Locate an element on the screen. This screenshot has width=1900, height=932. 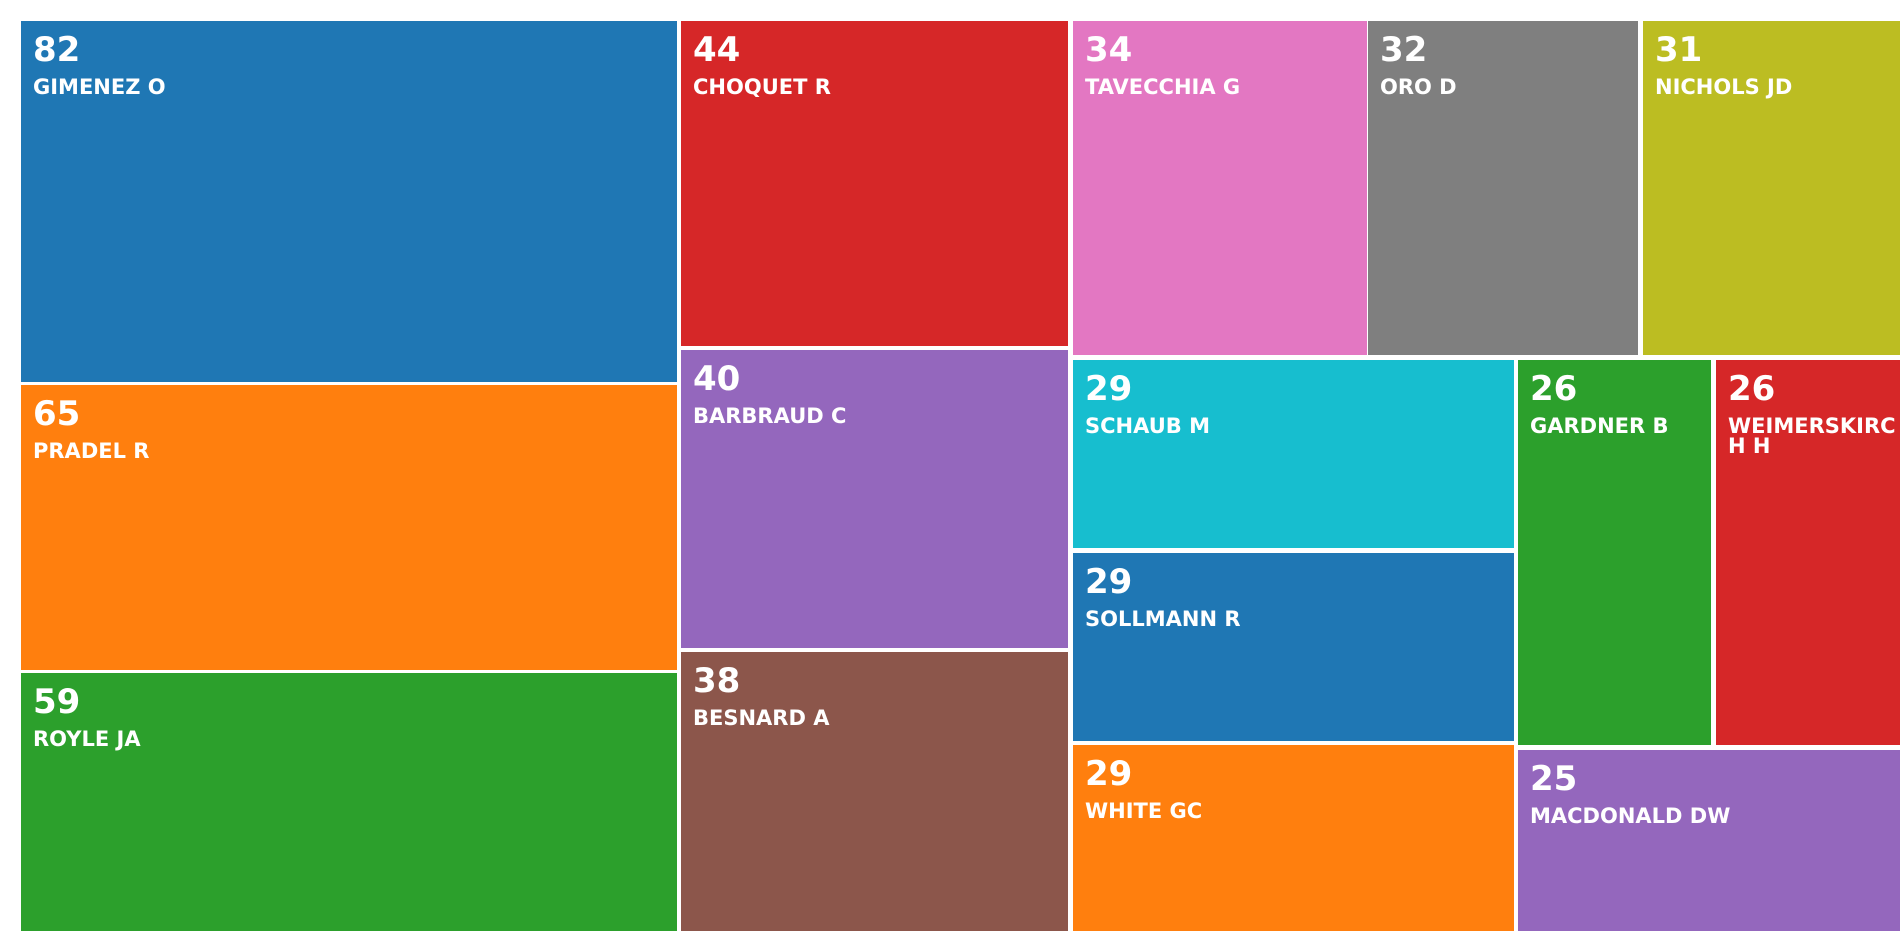
tile-label: WEIMERSKIRCH H is located at coordinates (1812, 436).